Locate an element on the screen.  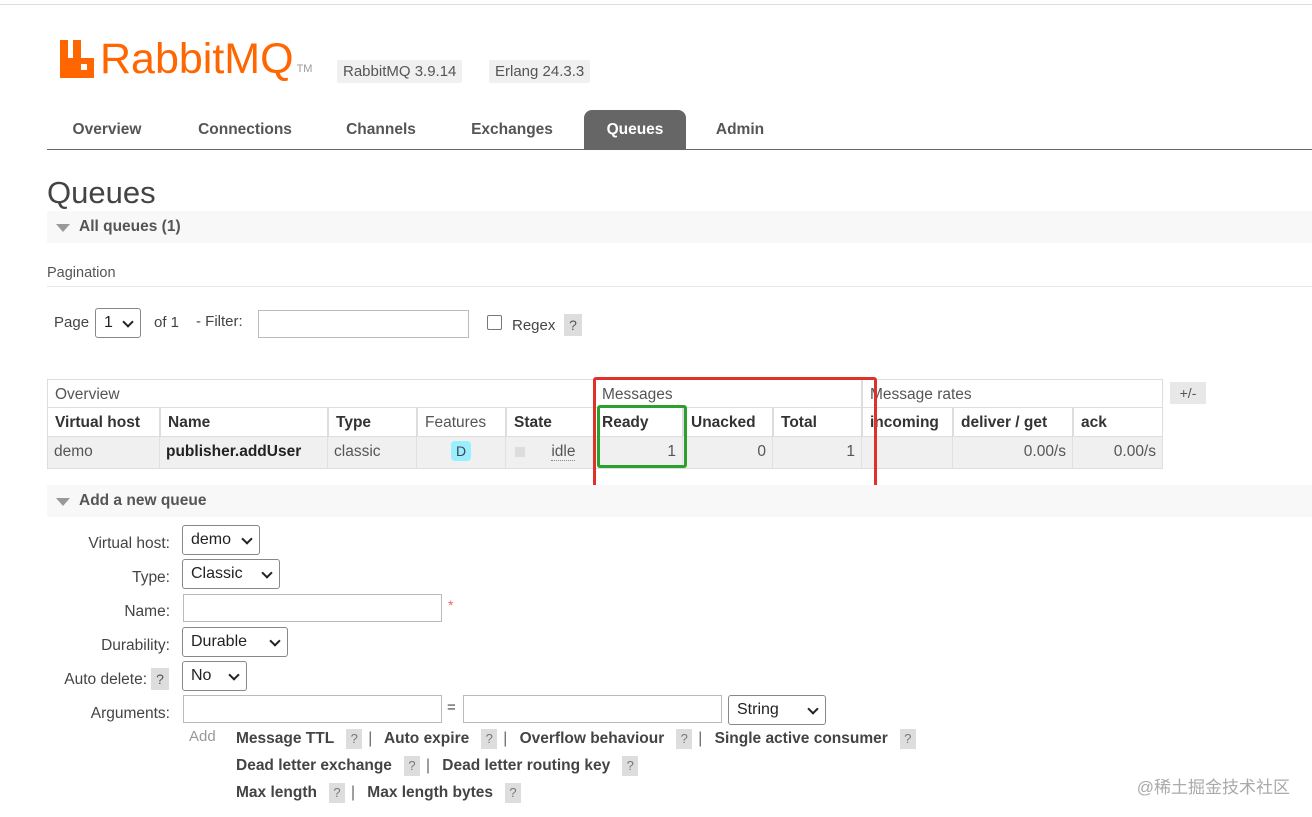
row-virtual-host: demo is located at coordinates (103, 453).